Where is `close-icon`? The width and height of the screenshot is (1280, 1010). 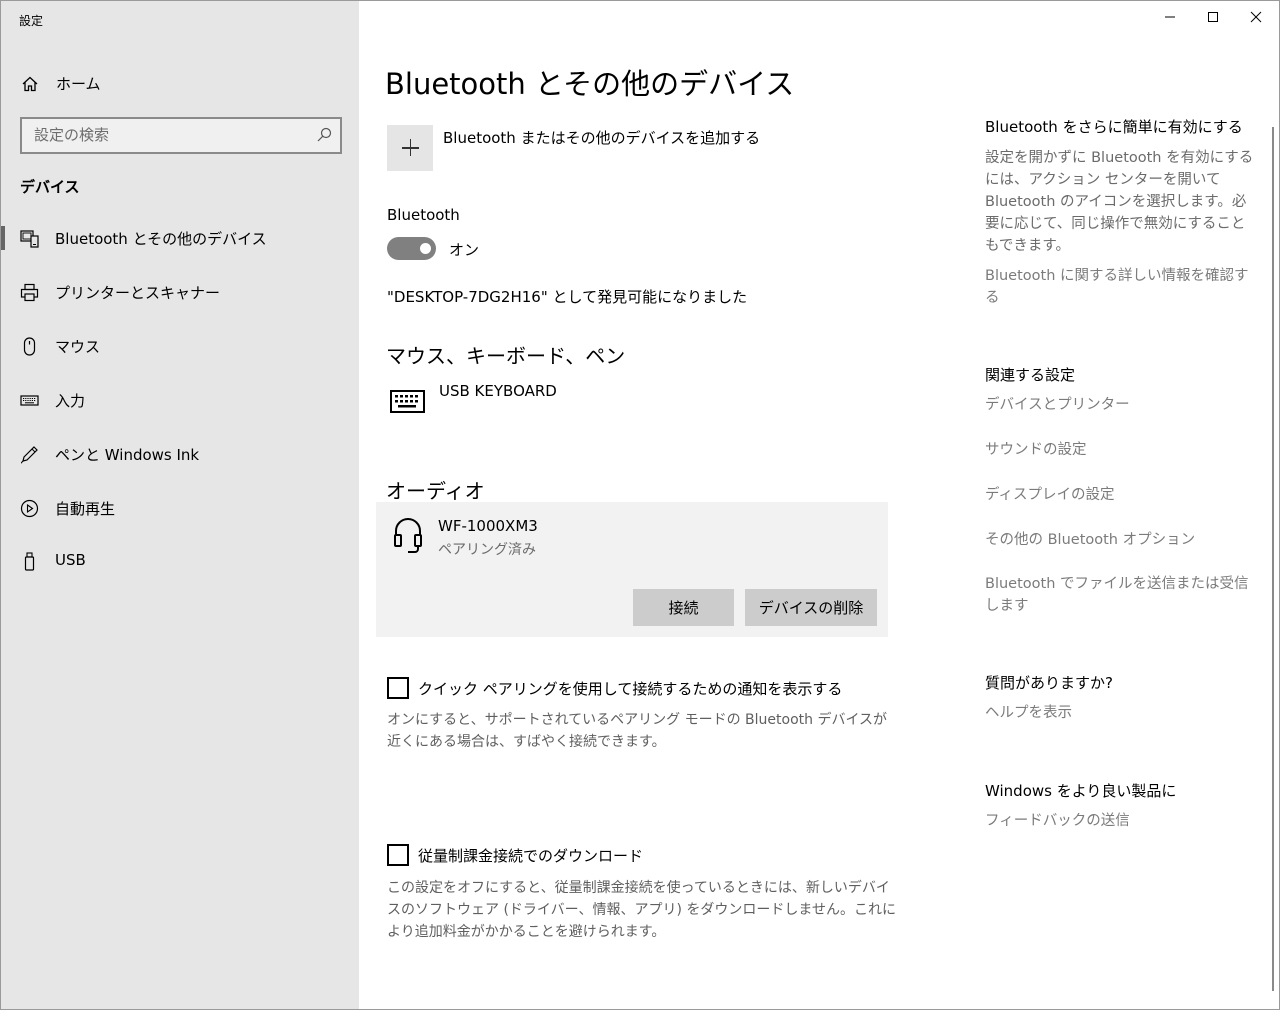
close-icon is located at coordinates (1256, 17).